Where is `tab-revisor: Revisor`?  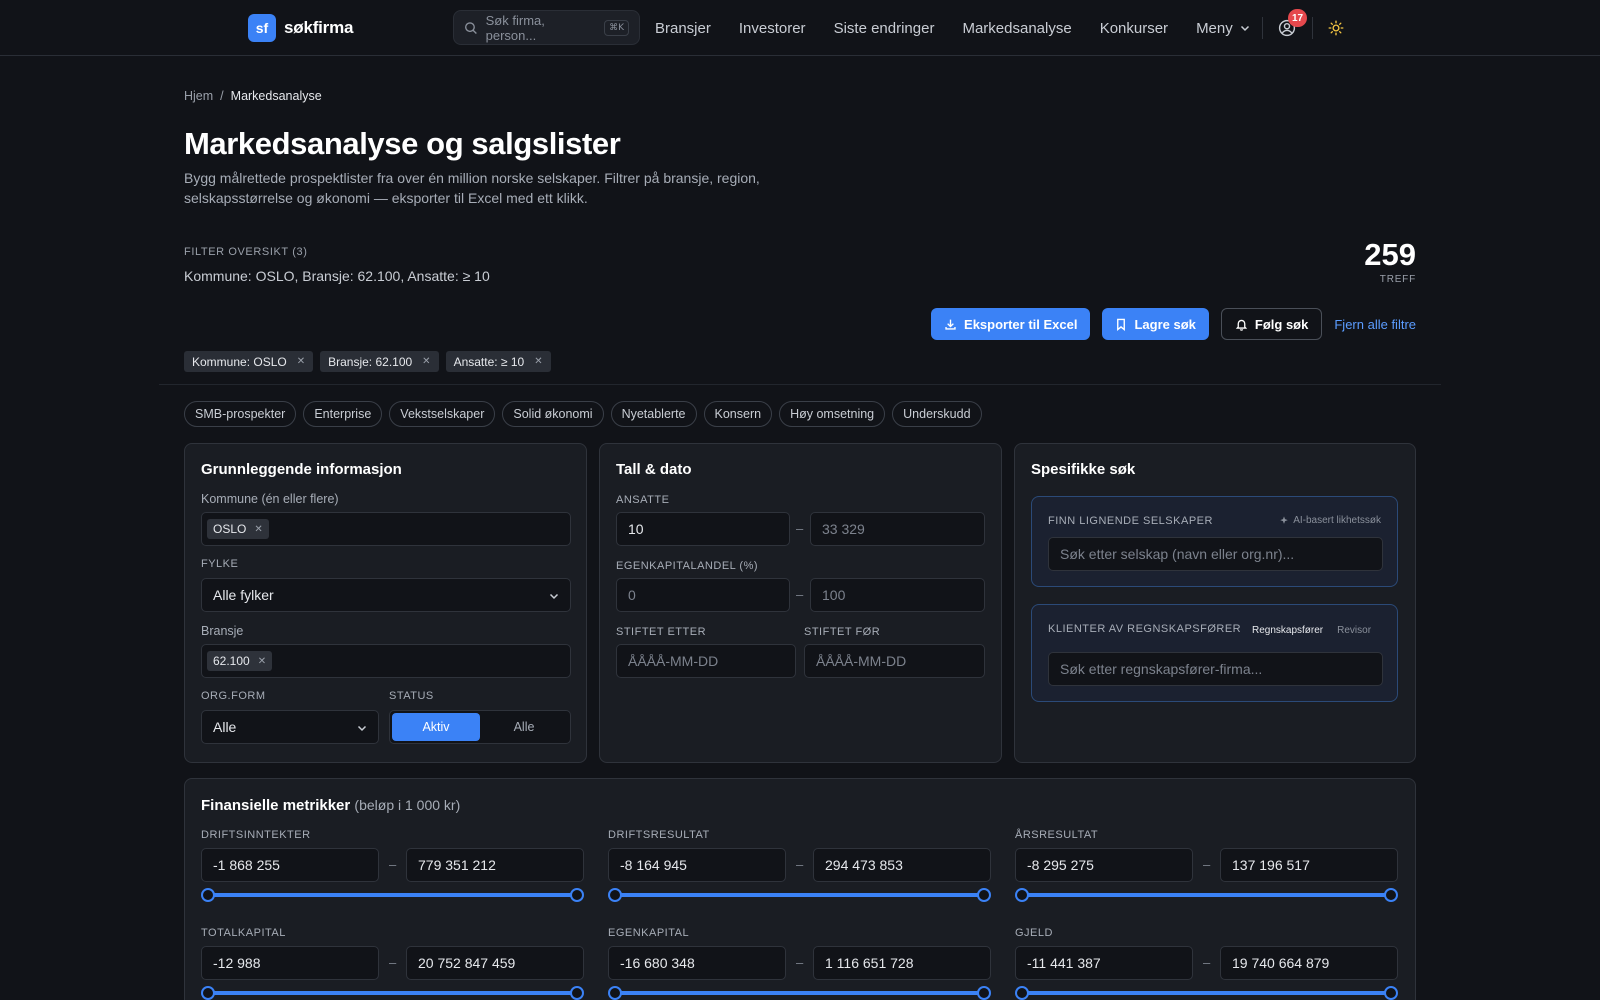
tab-revisor: Revisor is located at coordinates (1354, 630).